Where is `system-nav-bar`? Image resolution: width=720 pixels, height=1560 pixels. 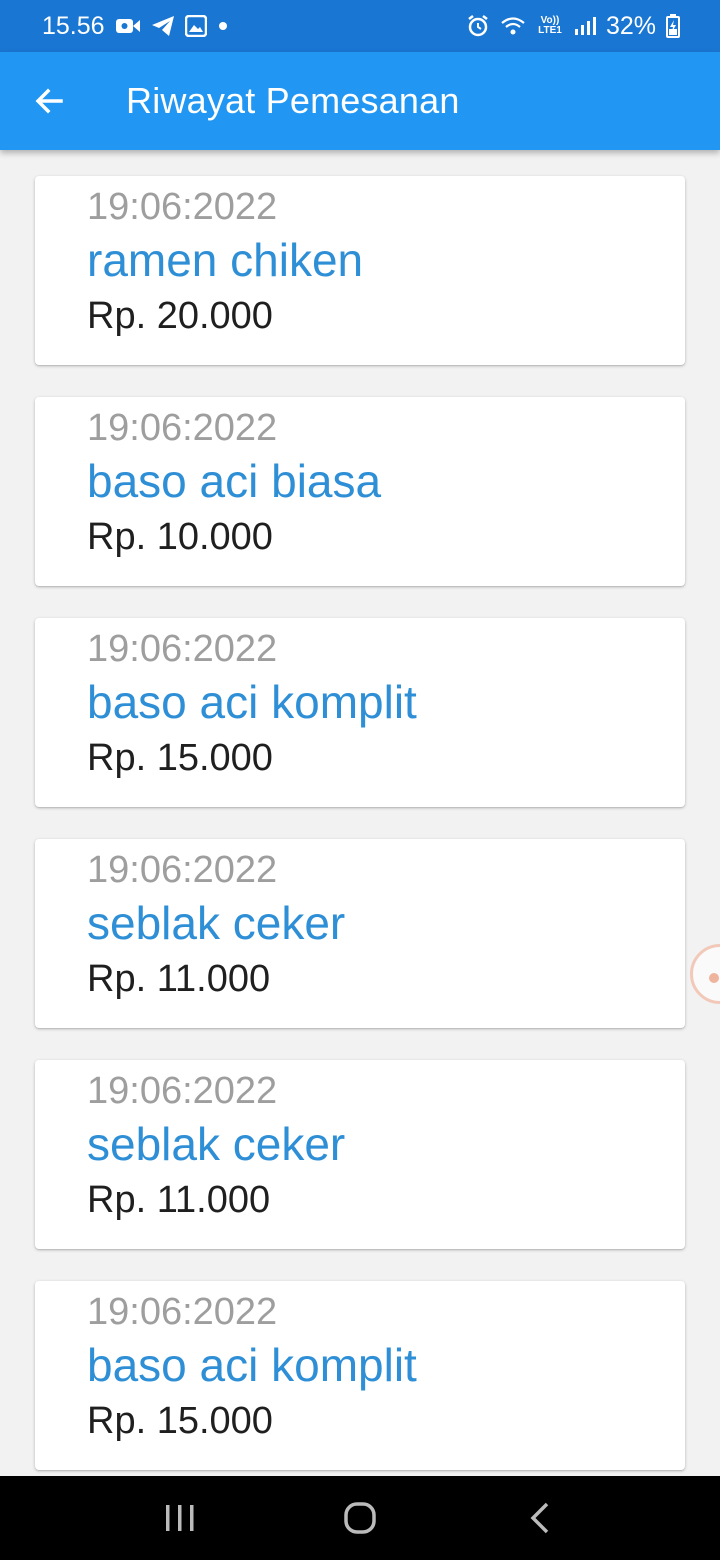
system-nav-bar is located at coordinates (360, 1518).